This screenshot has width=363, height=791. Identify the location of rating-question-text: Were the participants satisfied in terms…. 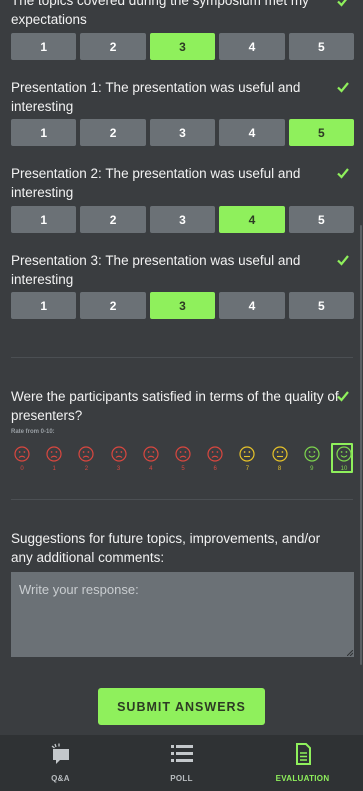
(175, 406).